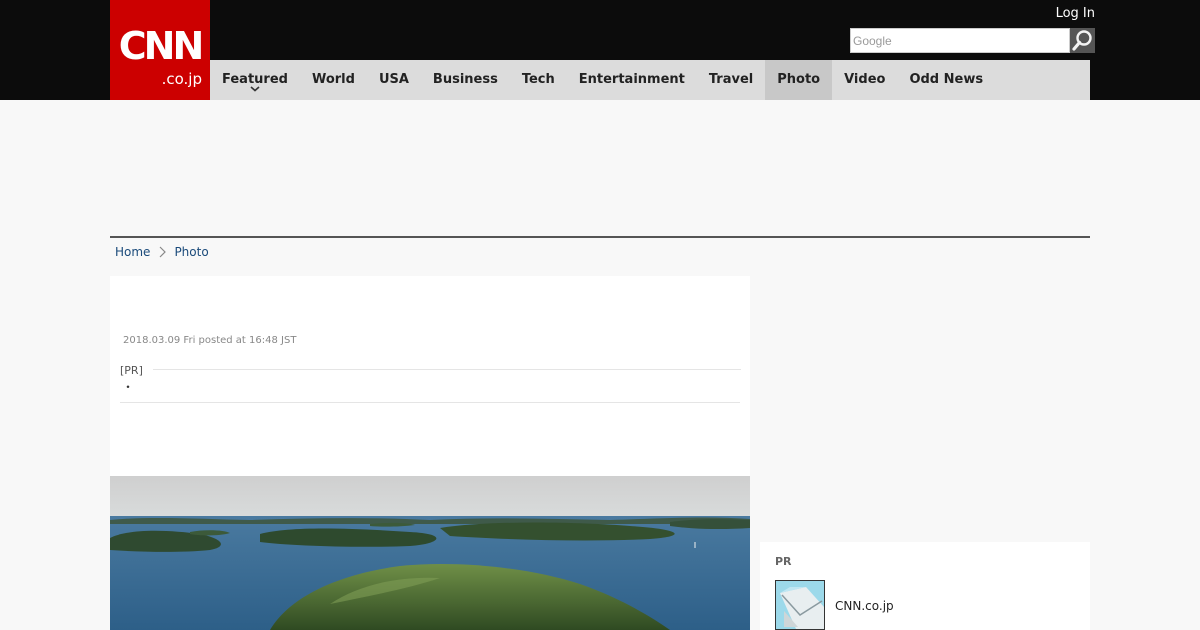  I want to click on nav-item-label: Tech, so click(538, 79).